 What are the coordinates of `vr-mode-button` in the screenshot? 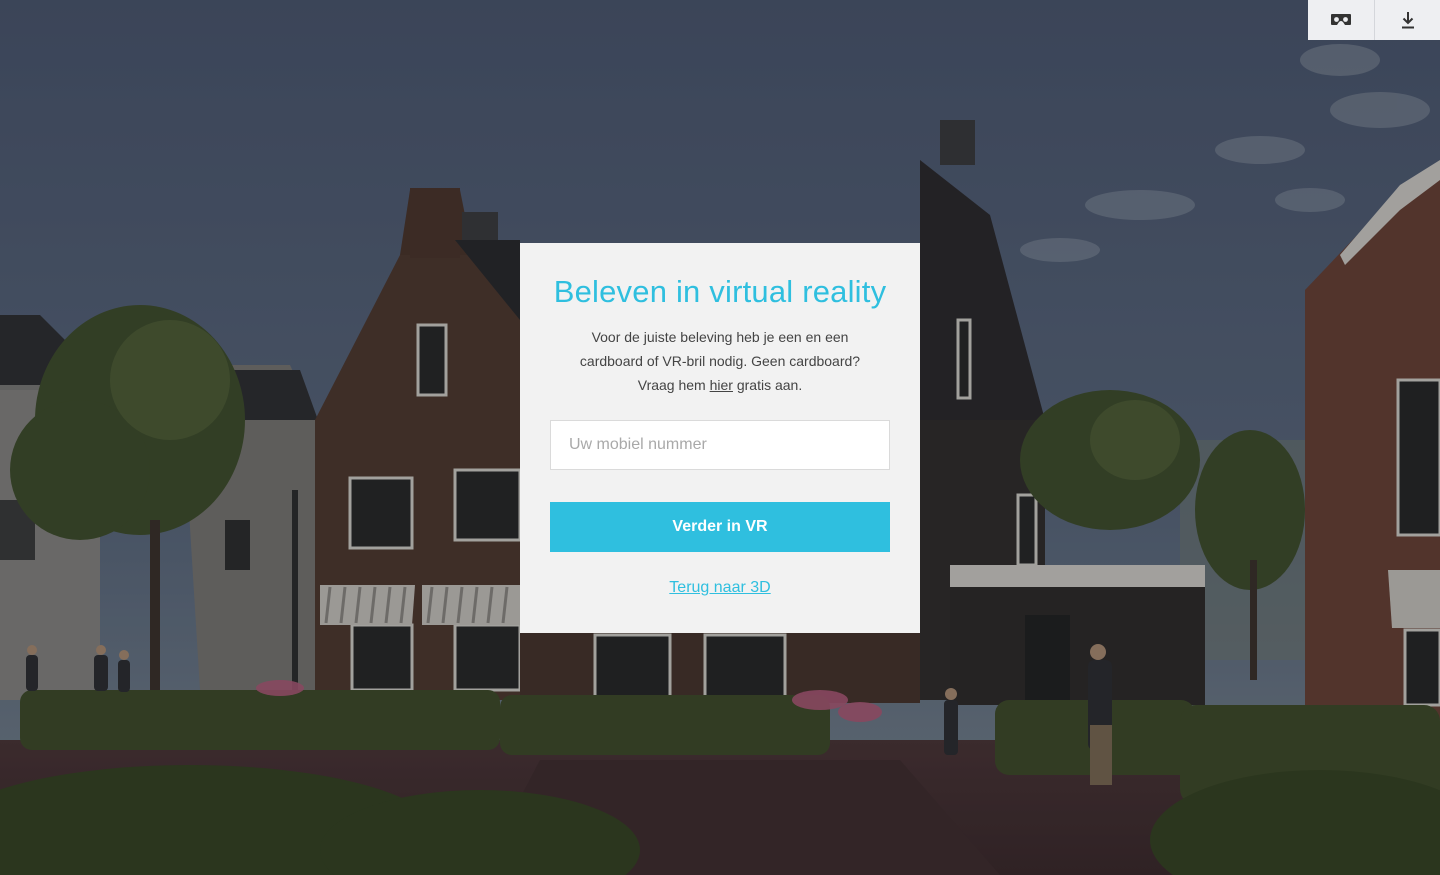 It's located at (1341, 20).